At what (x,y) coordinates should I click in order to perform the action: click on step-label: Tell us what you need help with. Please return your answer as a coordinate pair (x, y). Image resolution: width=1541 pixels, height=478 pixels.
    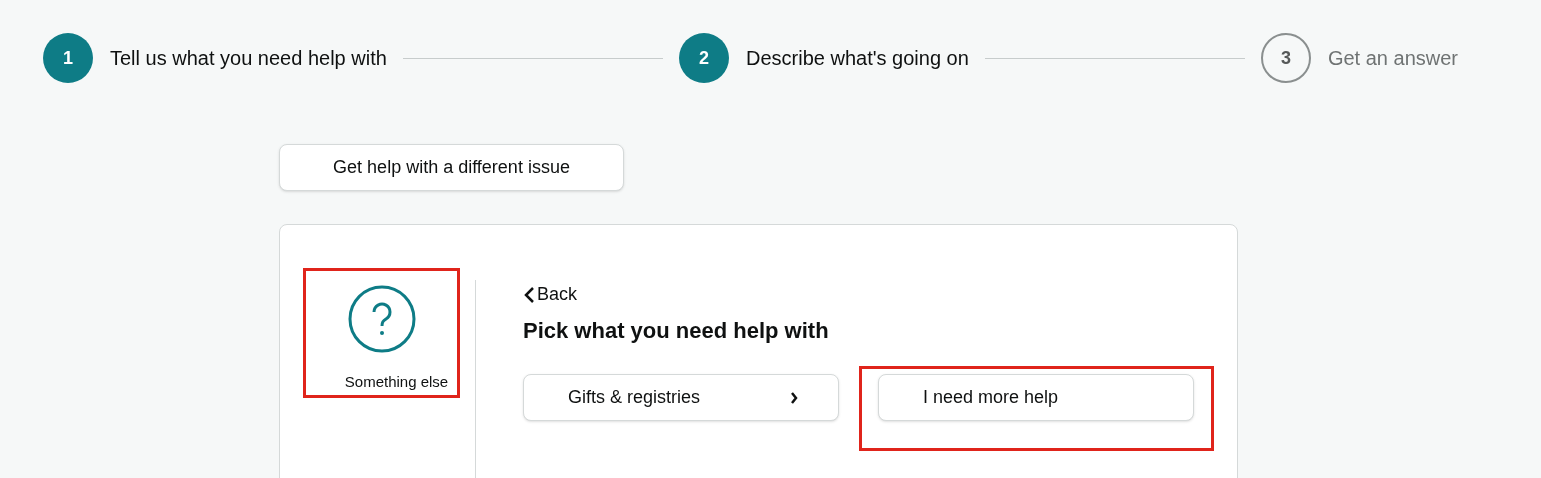
    Looking at the image, I should click on (248, 58).